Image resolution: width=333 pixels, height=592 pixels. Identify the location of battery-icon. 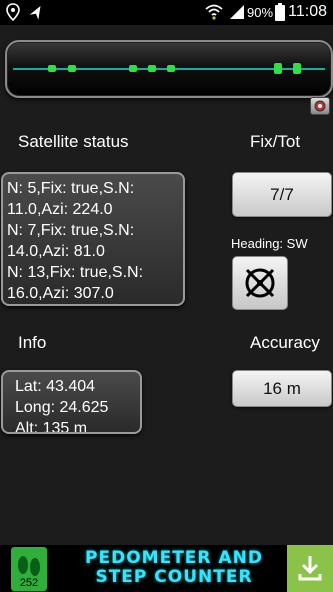
(280, 13).